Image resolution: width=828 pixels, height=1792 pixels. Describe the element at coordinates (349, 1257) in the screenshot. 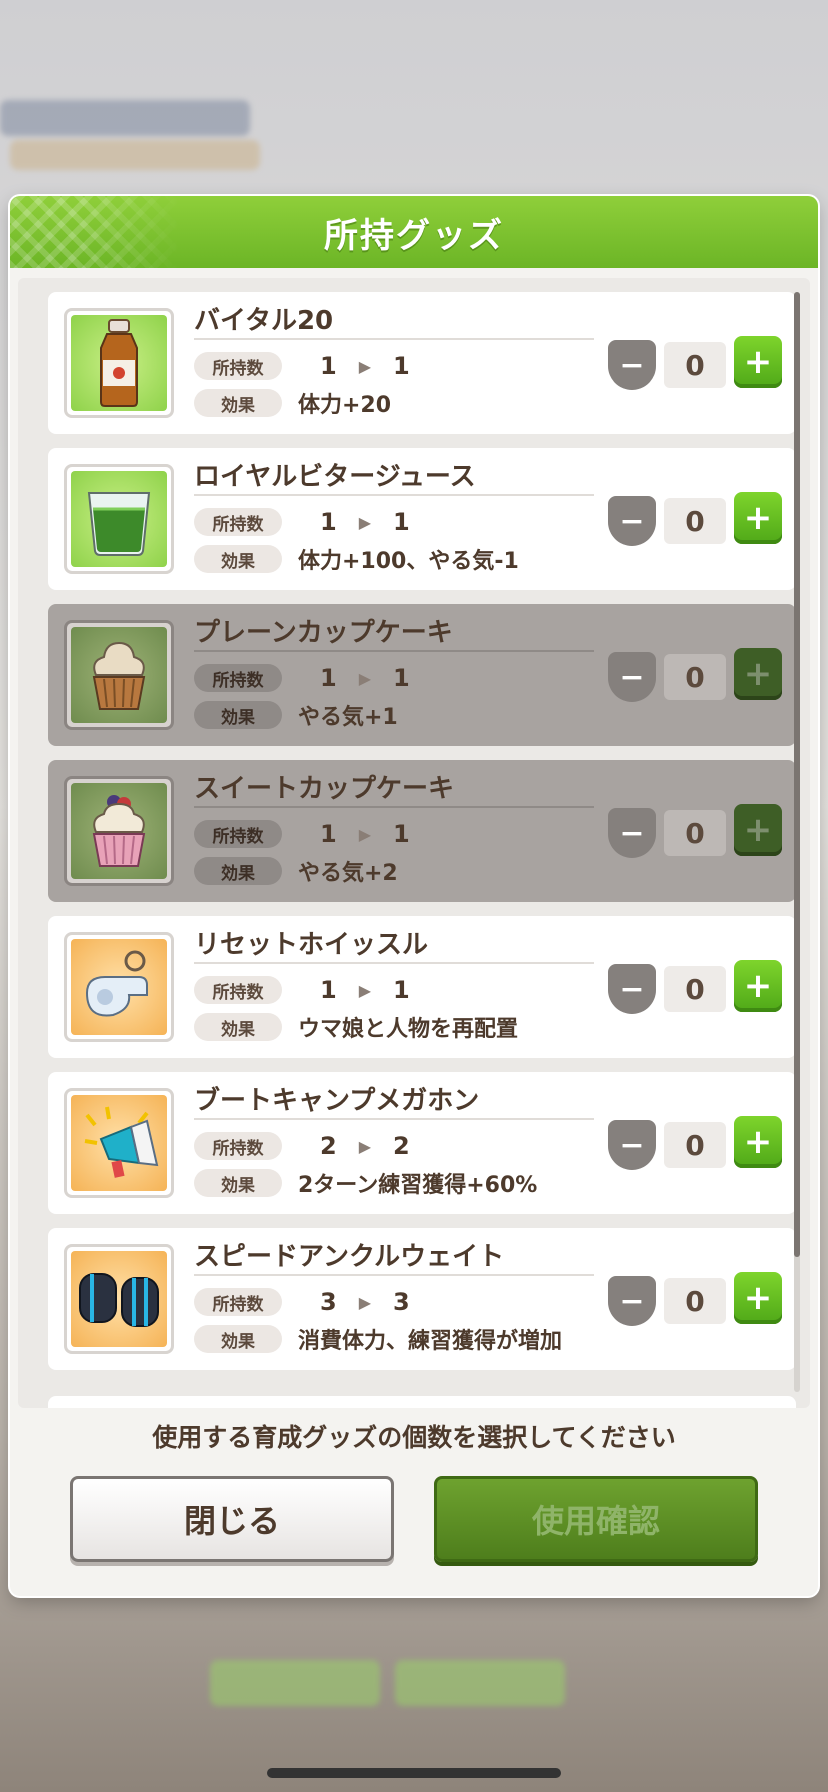

I see `item-name: スピードアンクルウェイト` at that location.